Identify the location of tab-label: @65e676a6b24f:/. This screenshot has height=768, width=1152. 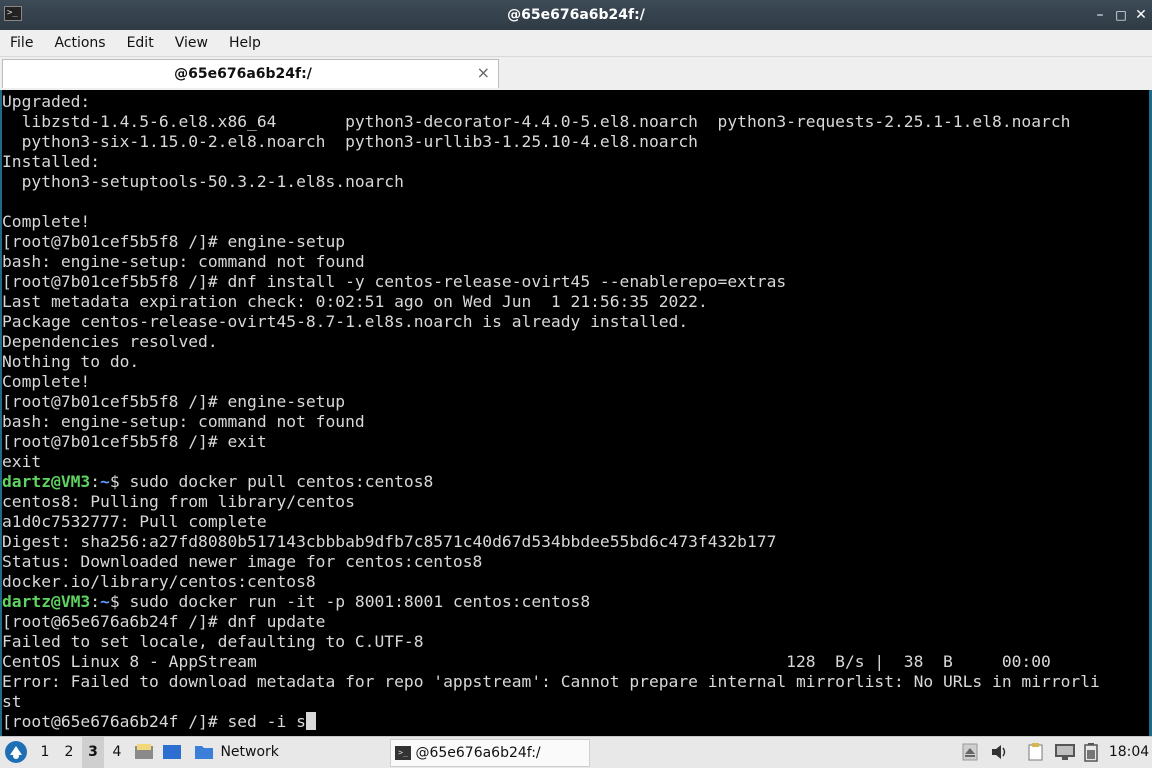
(243, 74).